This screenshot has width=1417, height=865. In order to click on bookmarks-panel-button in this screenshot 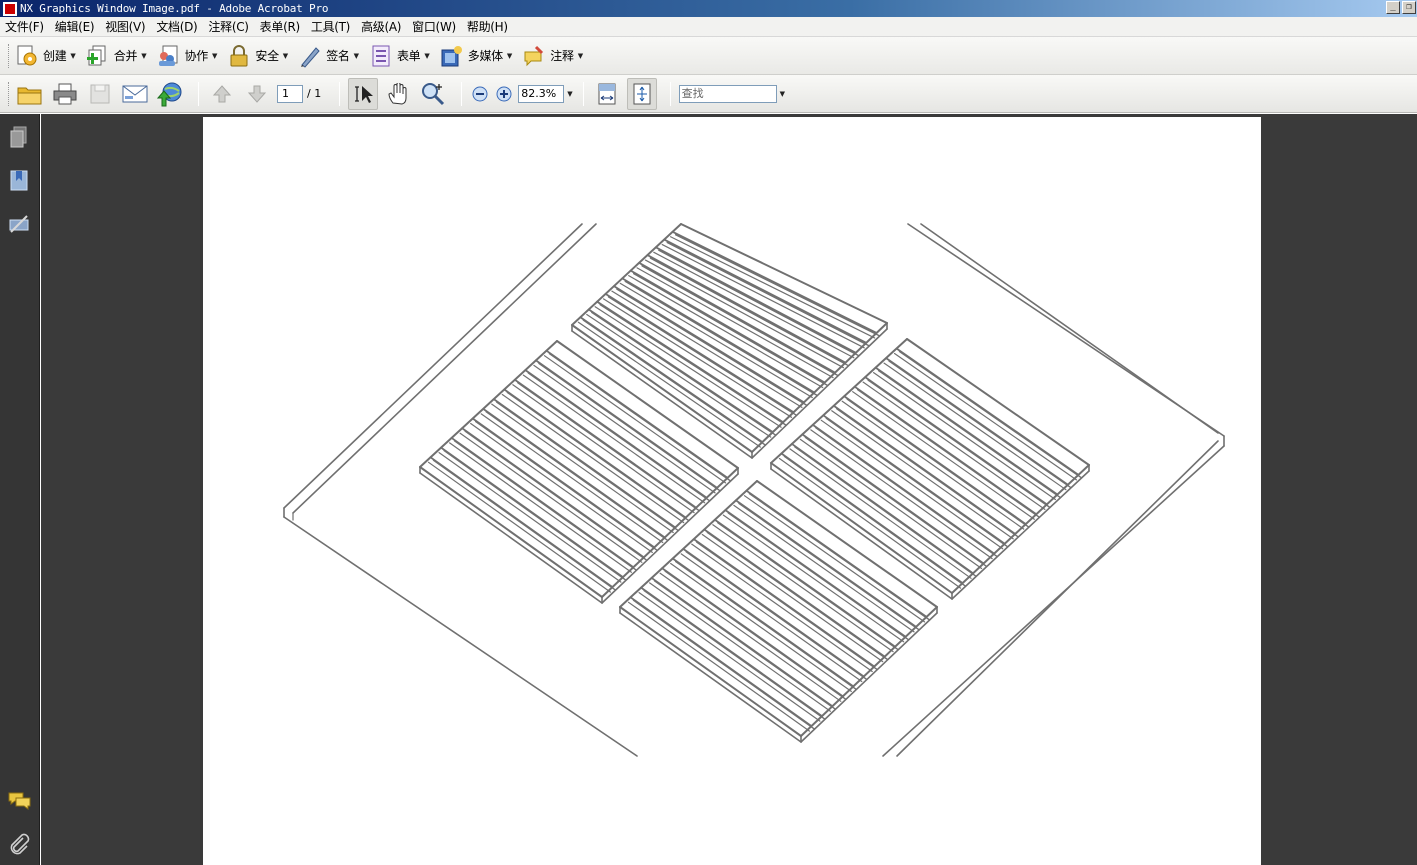, I will do `click(19, 181)`.